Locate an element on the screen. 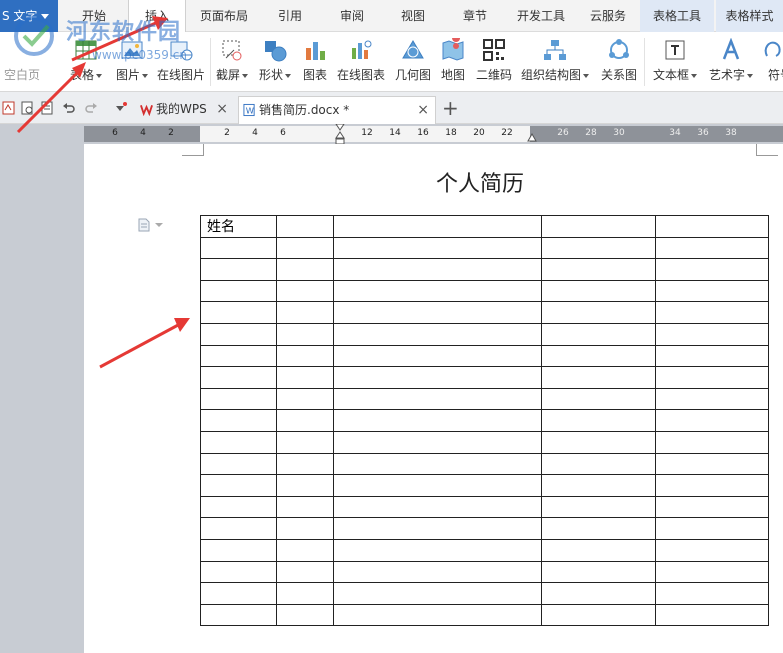  org-chart-button: 组织结构图 is located at coordinates (555, 62).